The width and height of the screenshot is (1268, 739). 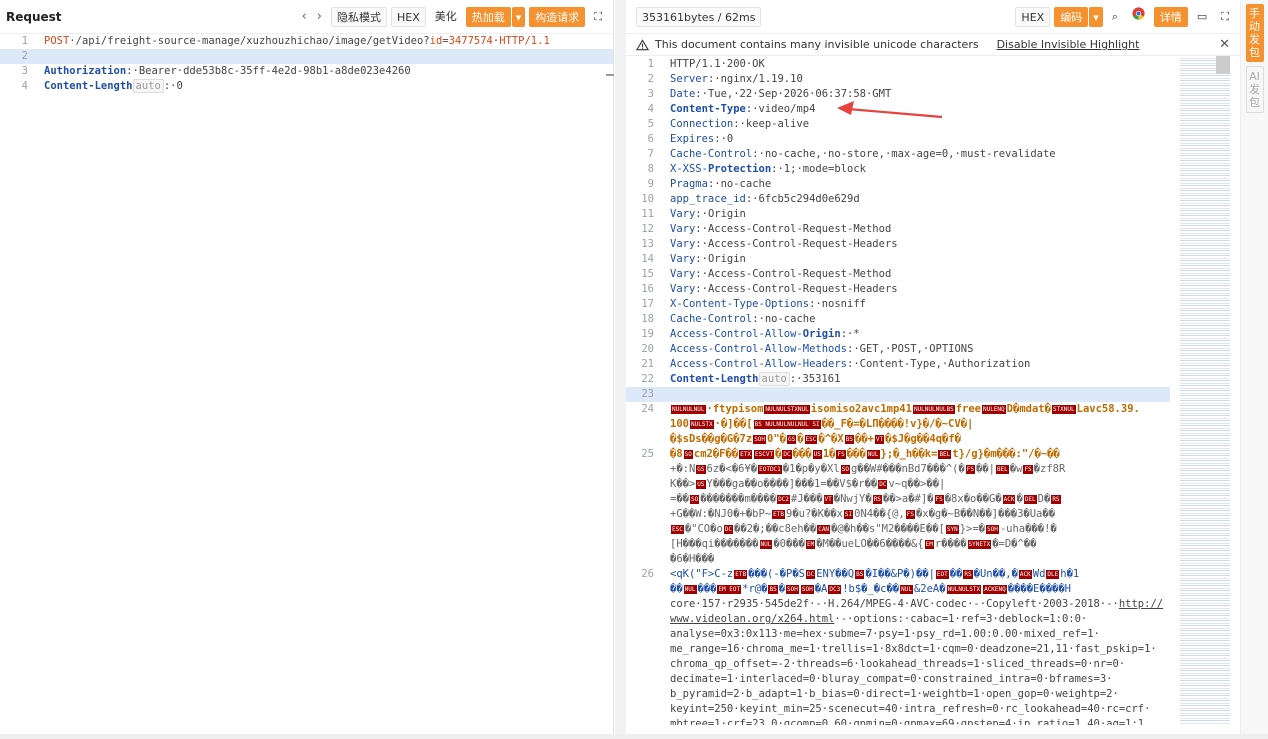 What do you see at coordinates (1223, 65) in the screenshot?
I see `minimap-viewport` at bounding box center [1223, 65].